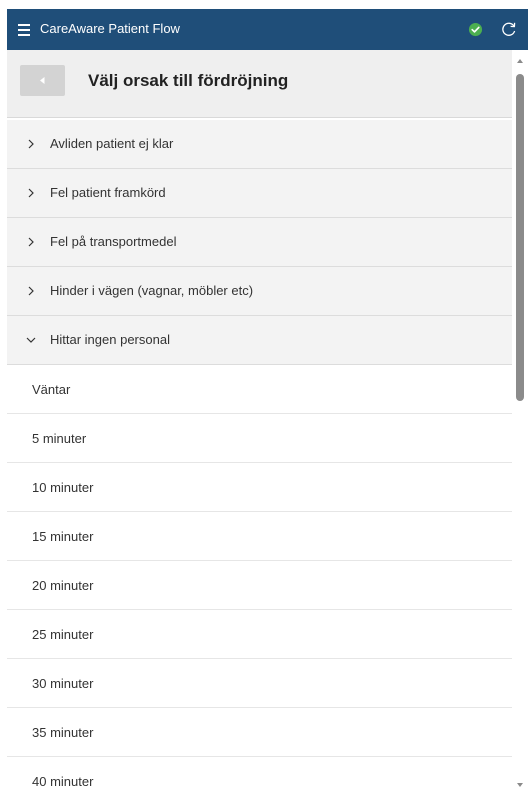  I want to click on page-header: Välj orsak till fördröjning, so click(259, 84).